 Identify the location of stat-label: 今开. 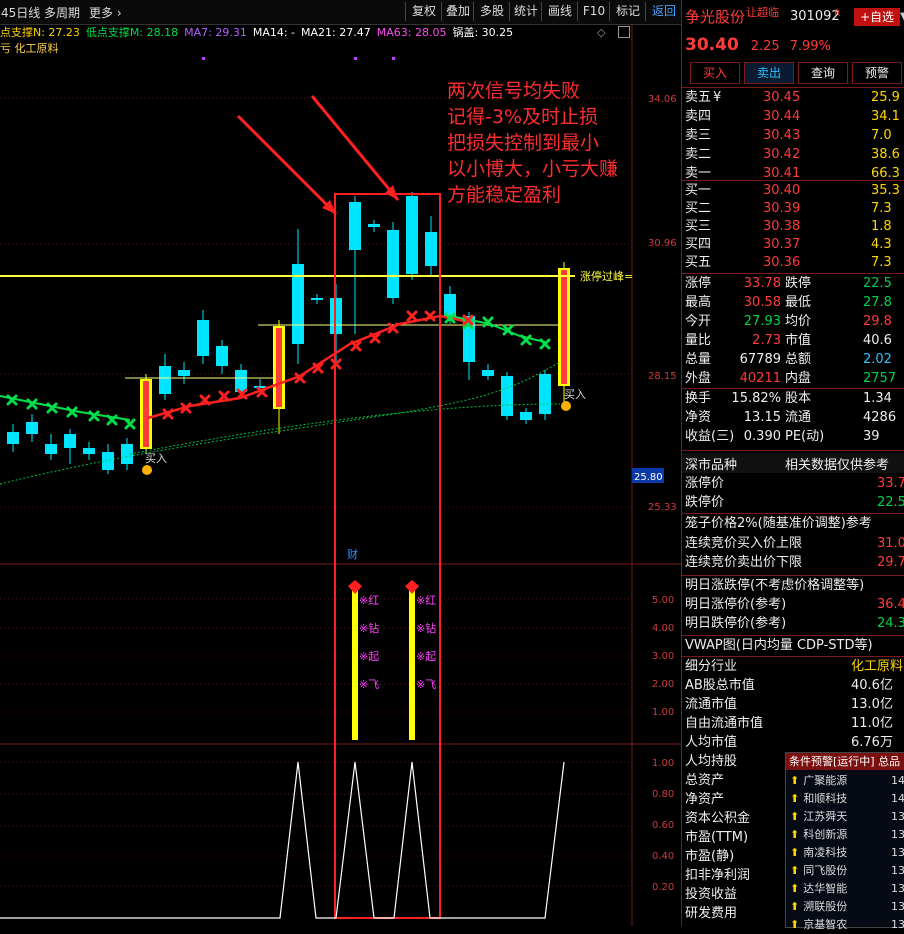
(698, 321).